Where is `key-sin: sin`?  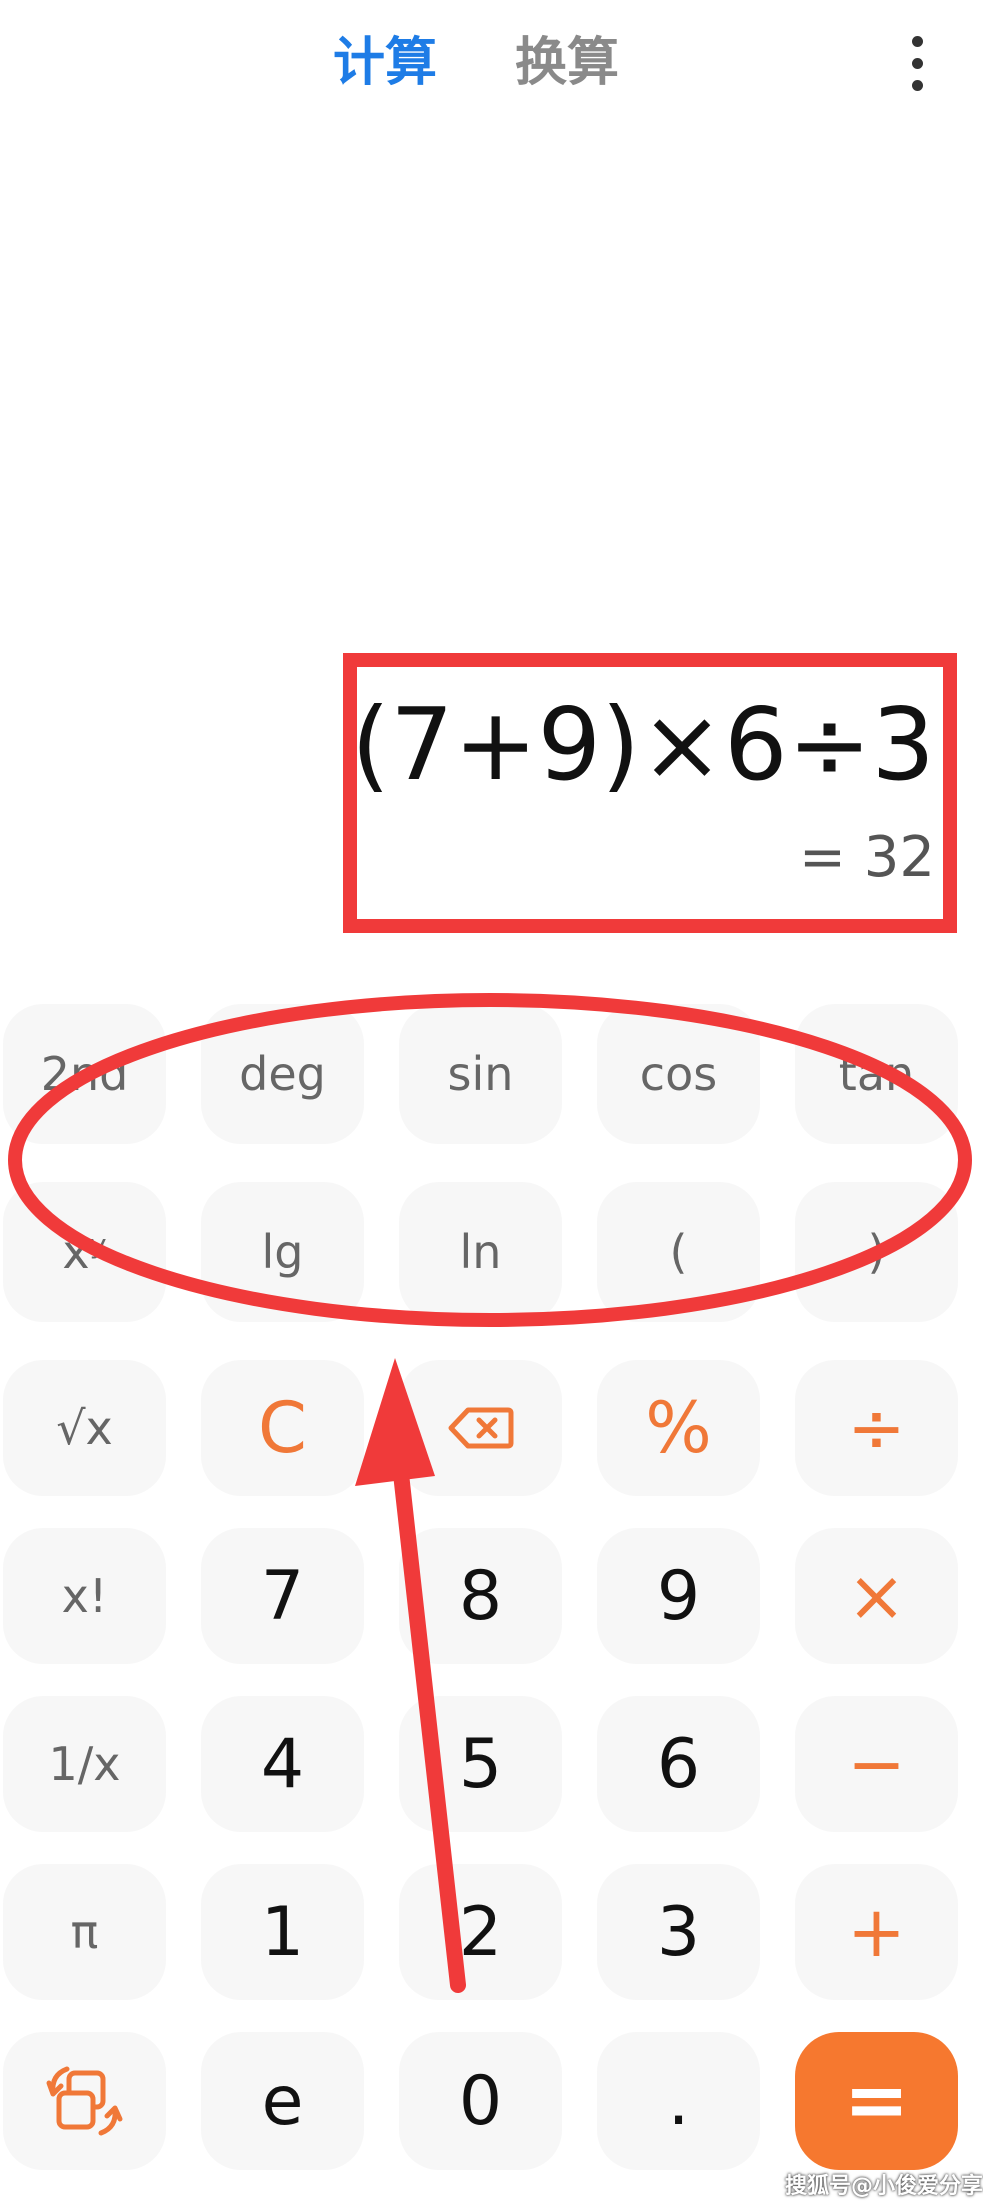
key-sin: sin is located at coordinates (480, 1074).